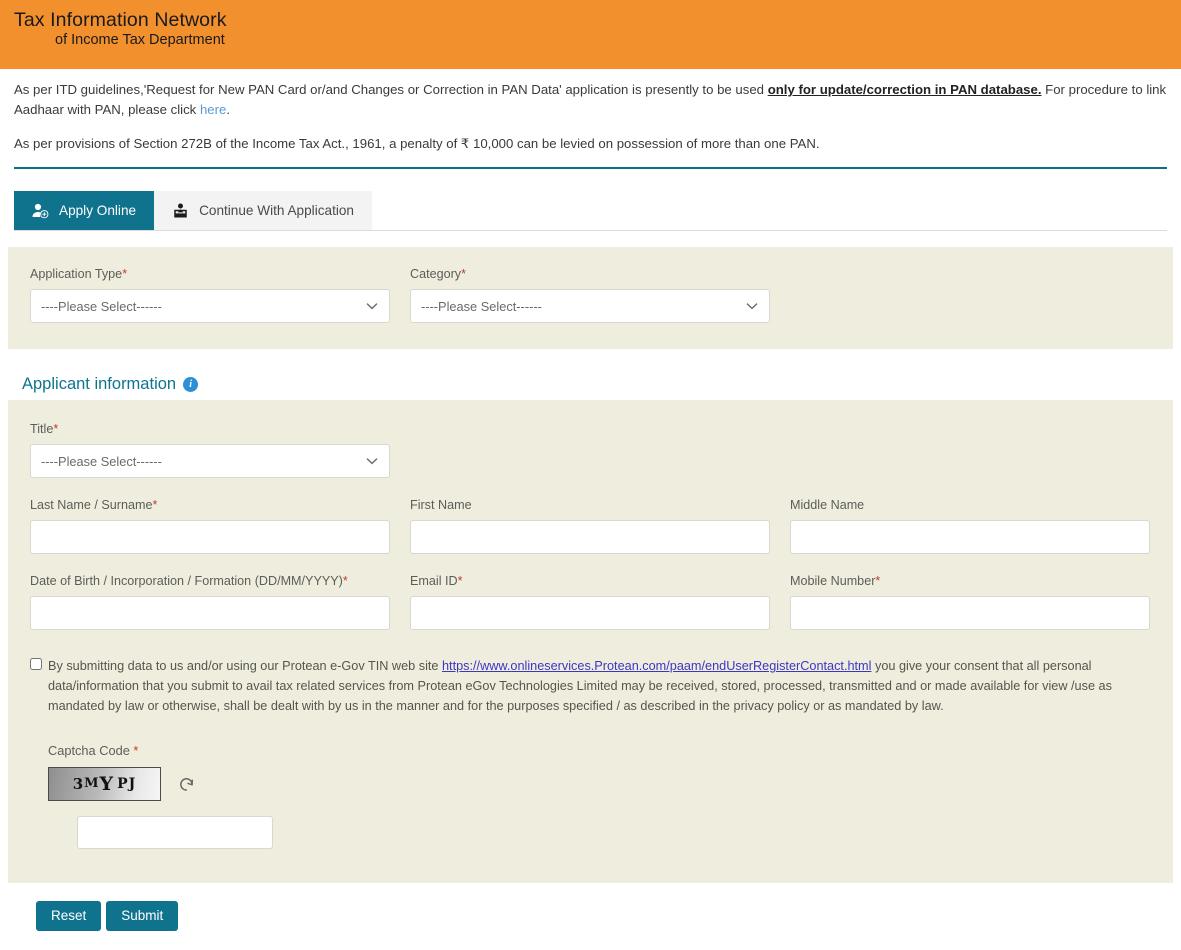  I want to click on mobile-input, so click(970, 613).